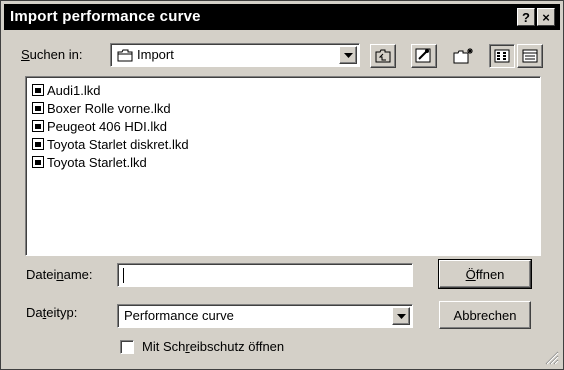 Image resolution: width=564 pixels, height=370 pixels. I want to click on list-view-button, so click(502, 56).